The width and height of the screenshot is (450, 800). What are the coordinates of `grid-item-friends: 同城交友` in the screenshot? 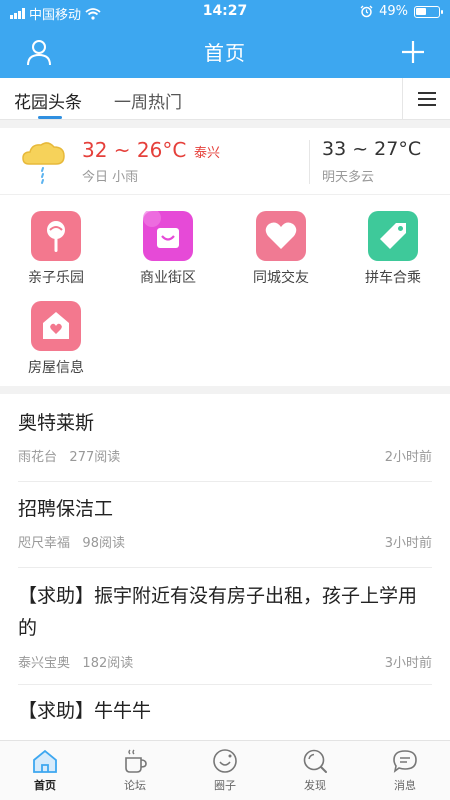 It's located at (281, 249).